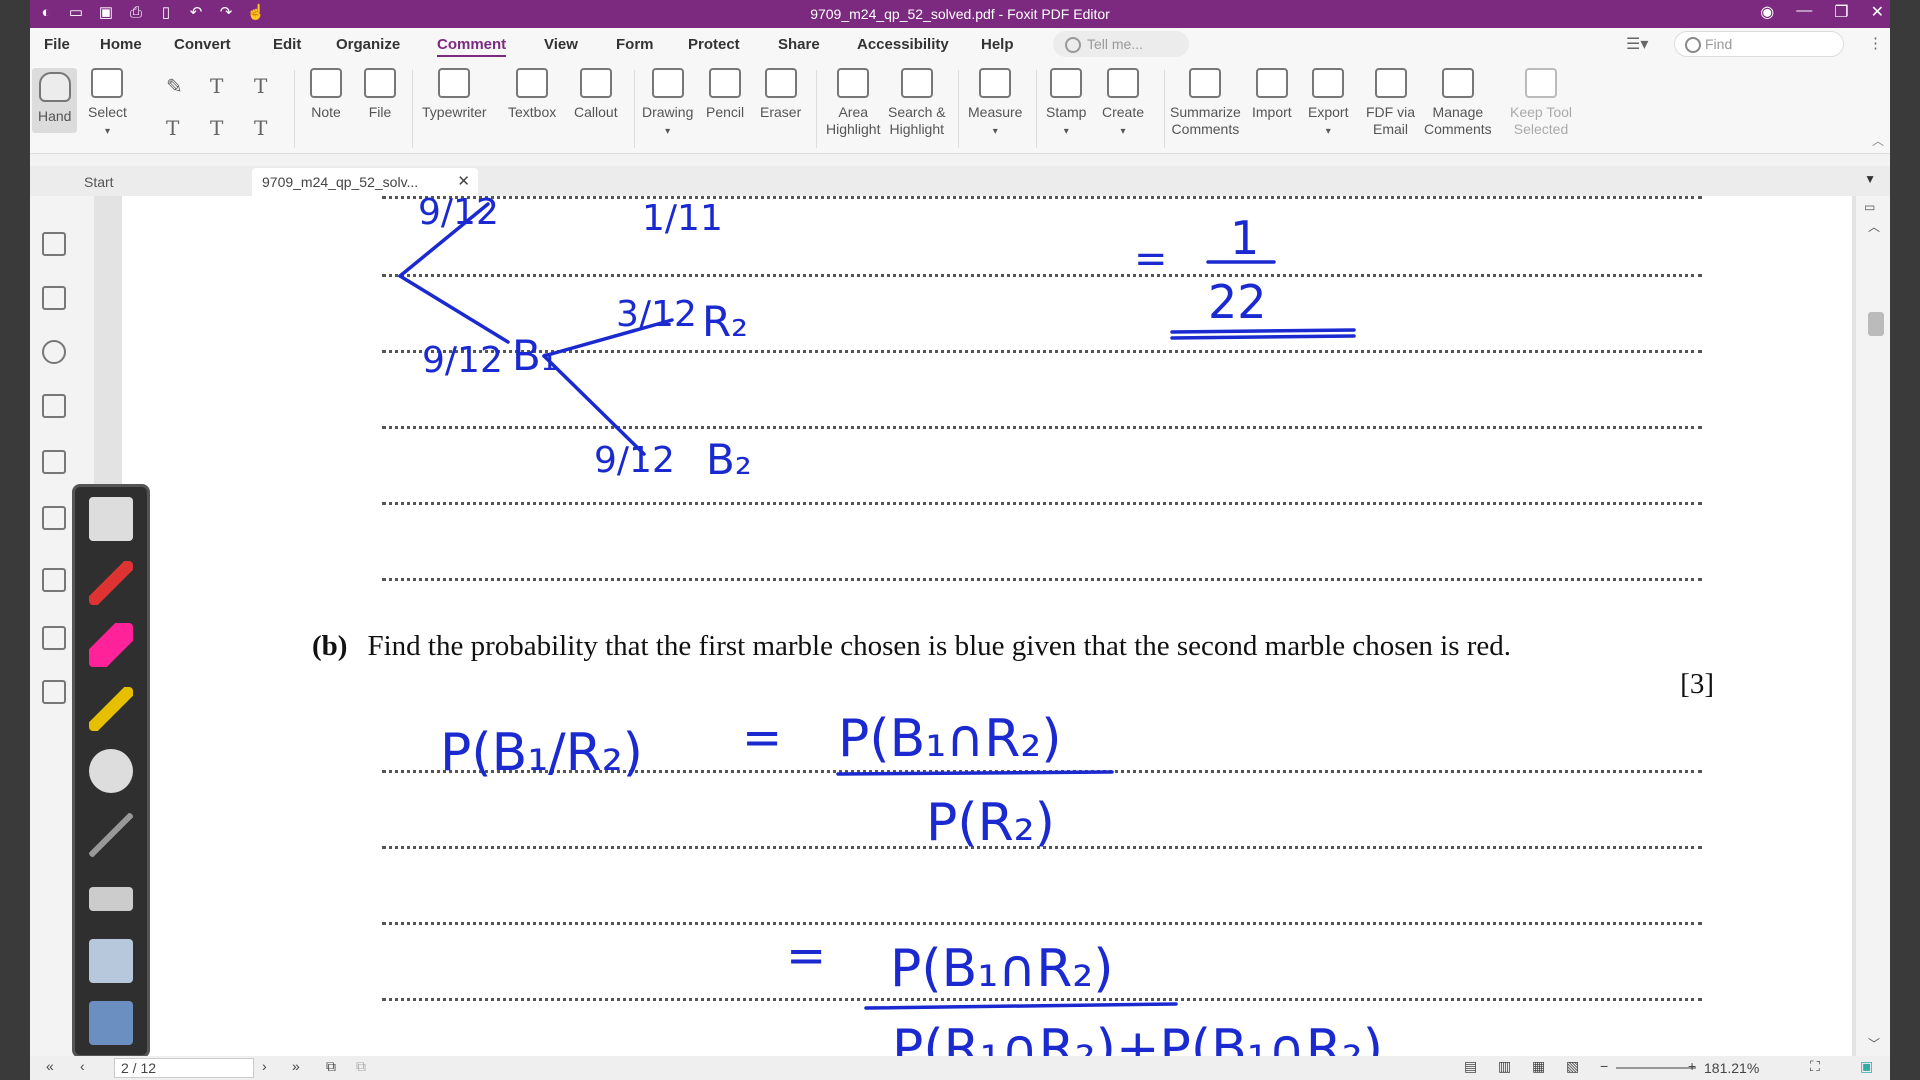 This screenshot has width=1920, height=1080. Describe the element at coordinates (361, 1066) in the screenshot. I see `next-view-icon: ⧉` at that location.